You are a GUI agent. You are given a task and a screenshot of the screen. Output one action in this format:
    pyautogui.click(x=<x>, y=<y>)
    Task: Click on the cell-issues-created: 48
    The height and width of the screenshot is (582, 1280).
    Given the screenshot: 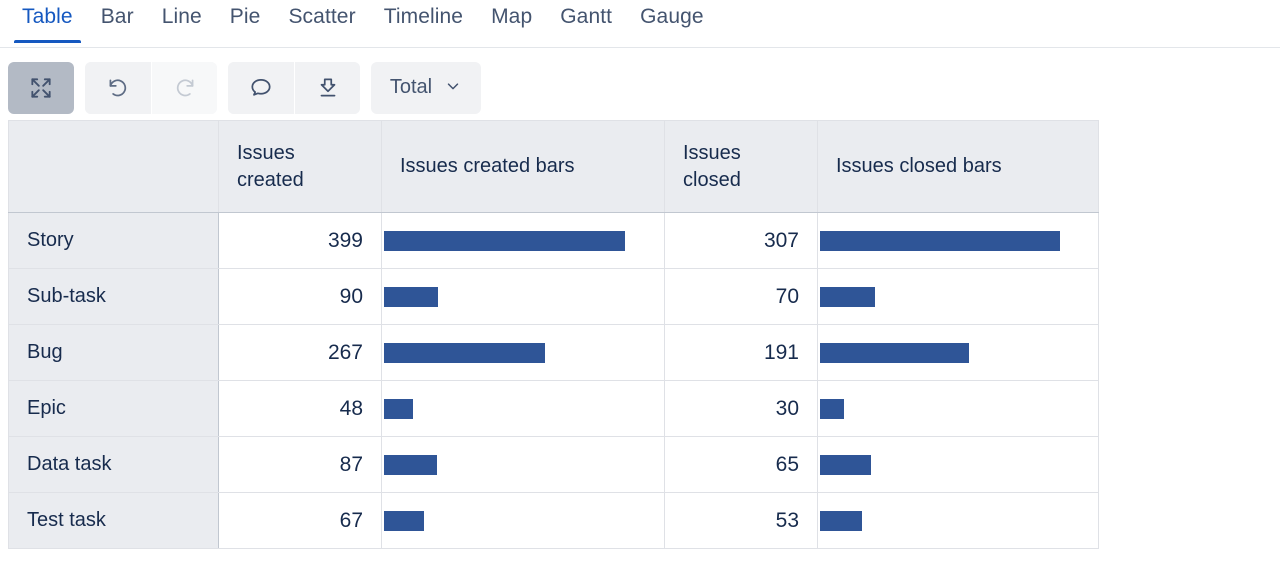 What is the action you would take?
    pyautogui.click(x=300, y=408)
    